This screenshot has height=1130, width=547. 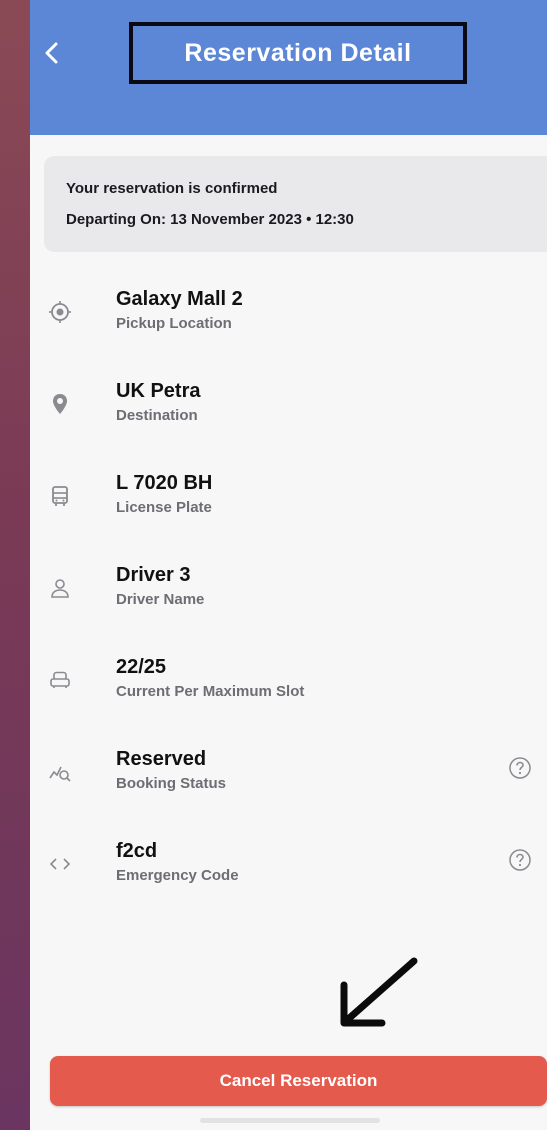 What do you see at coordinates (60, 588) in the screenshot?
I see `person-icon` at bounding box center [60, 588].